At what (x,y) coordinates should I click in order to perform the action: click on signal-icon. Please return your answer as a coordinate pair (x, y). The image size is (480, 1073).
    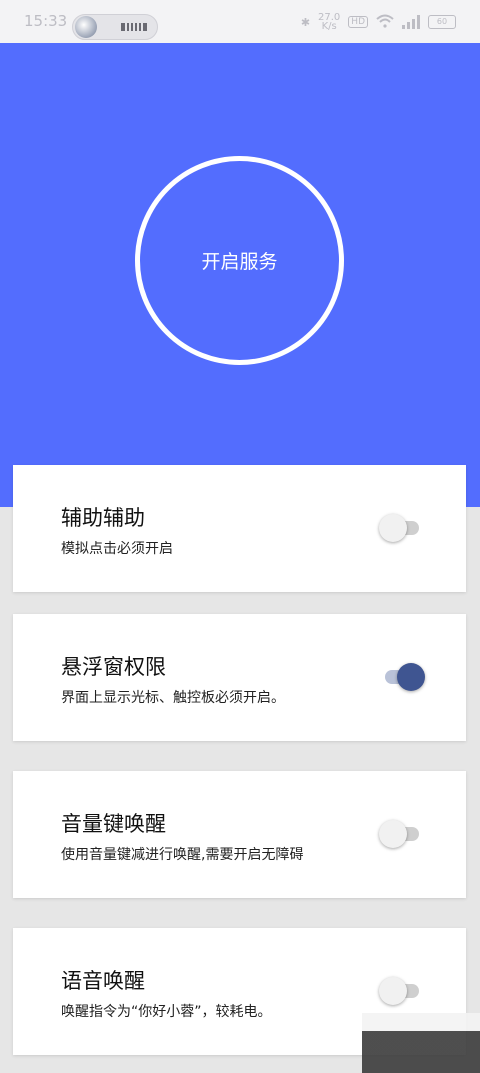
    Looking at the image, I should click on (411, 22).